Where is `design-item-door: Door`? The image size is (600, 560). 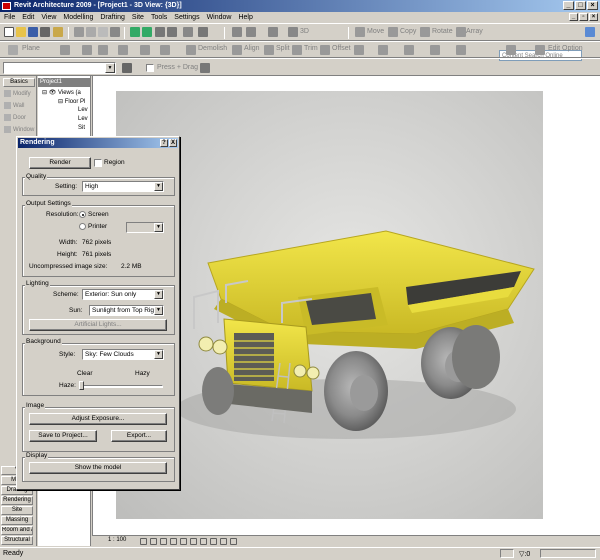
design-item-door: Door is located at coordinates (15, 117).